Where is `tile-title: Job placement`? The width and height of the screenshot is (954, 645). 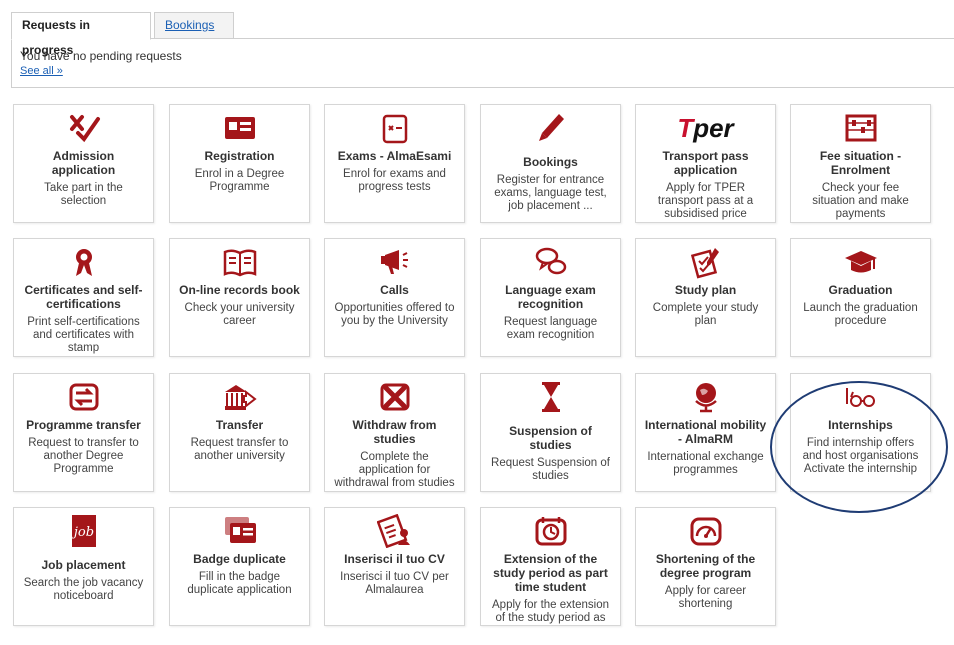
tile-title: Job placement is located at coordinates (83, 565).